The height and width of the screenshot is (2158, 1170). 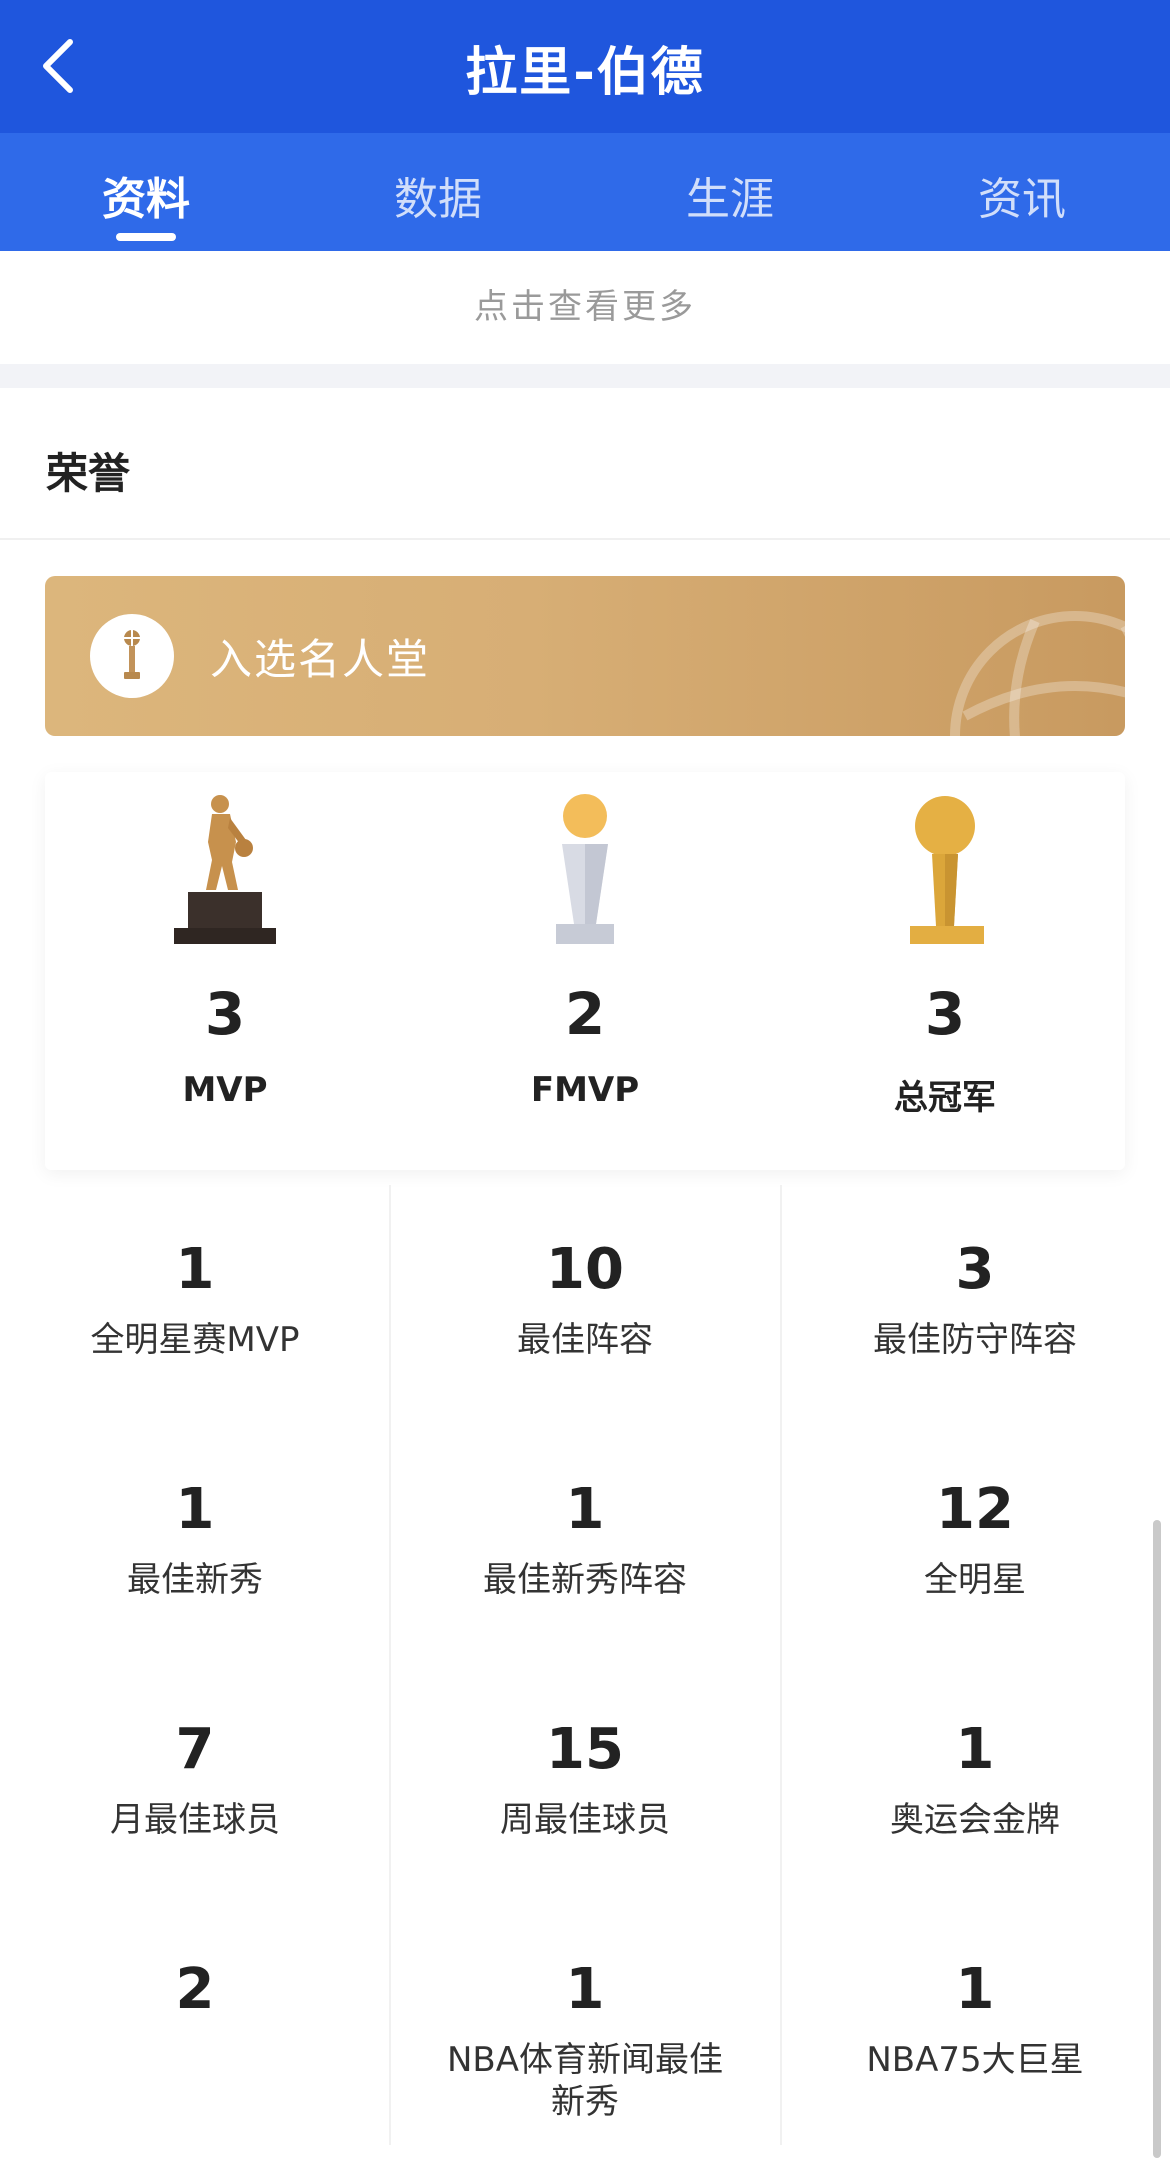 I want to click on honor-count: 10, so click(x=585, y=1269).